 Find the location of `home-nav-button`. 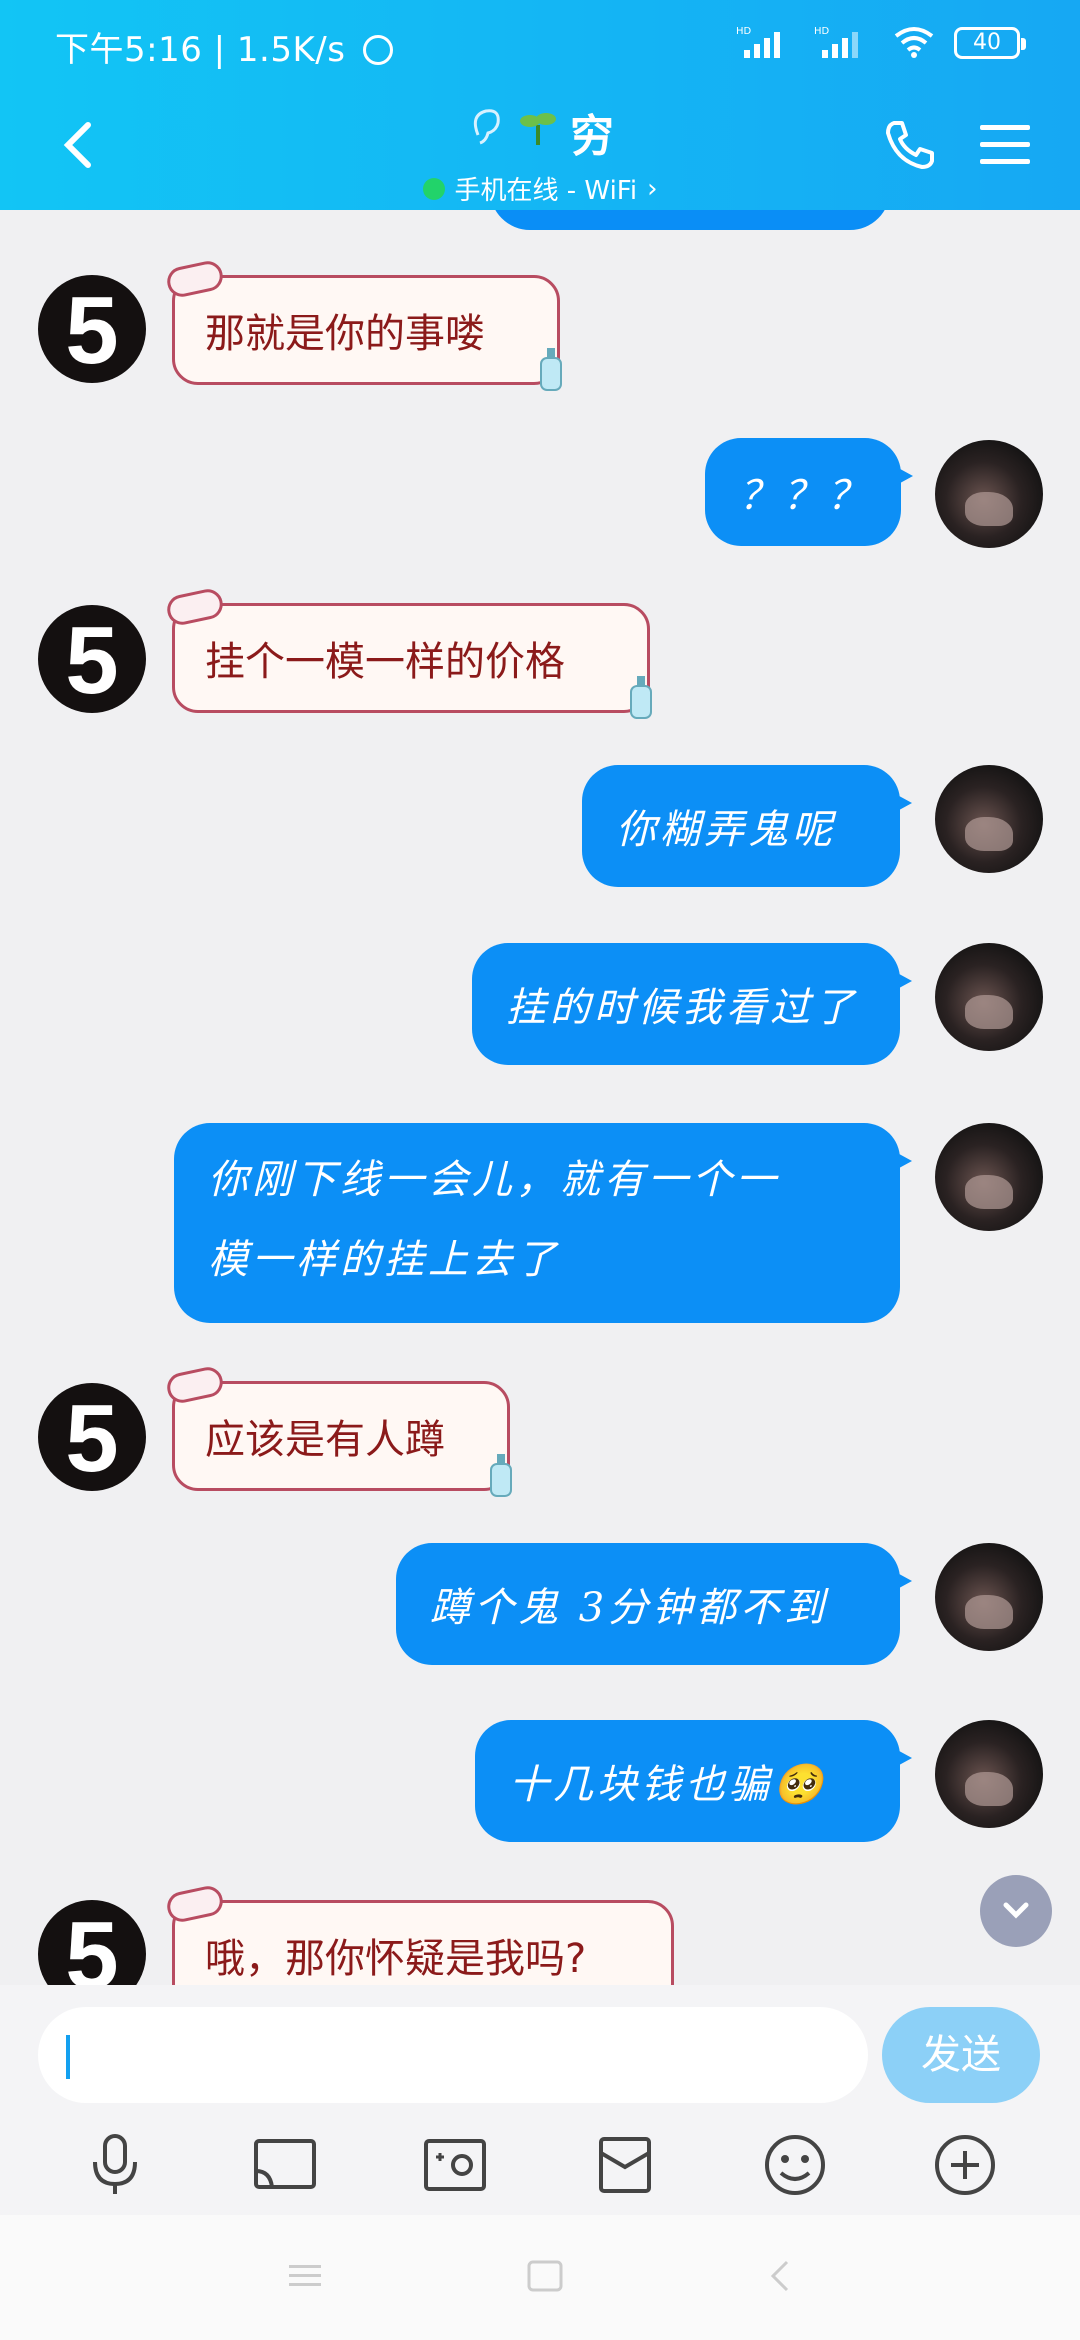

home-nav-button is located at coordinates (545, 2278).